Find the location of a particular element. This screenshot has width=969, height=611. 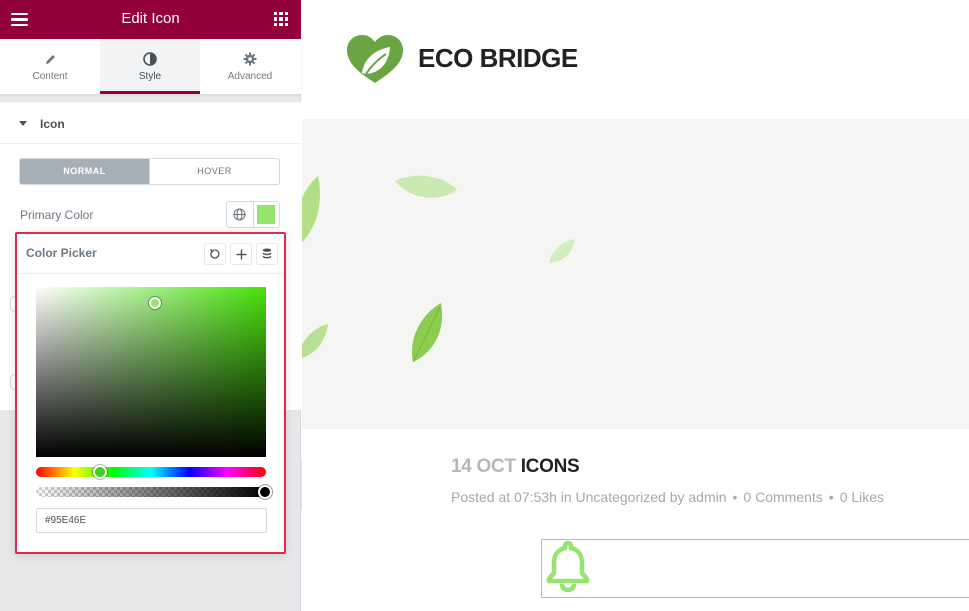

tab-content: Content is located at coordinates (50, 66).